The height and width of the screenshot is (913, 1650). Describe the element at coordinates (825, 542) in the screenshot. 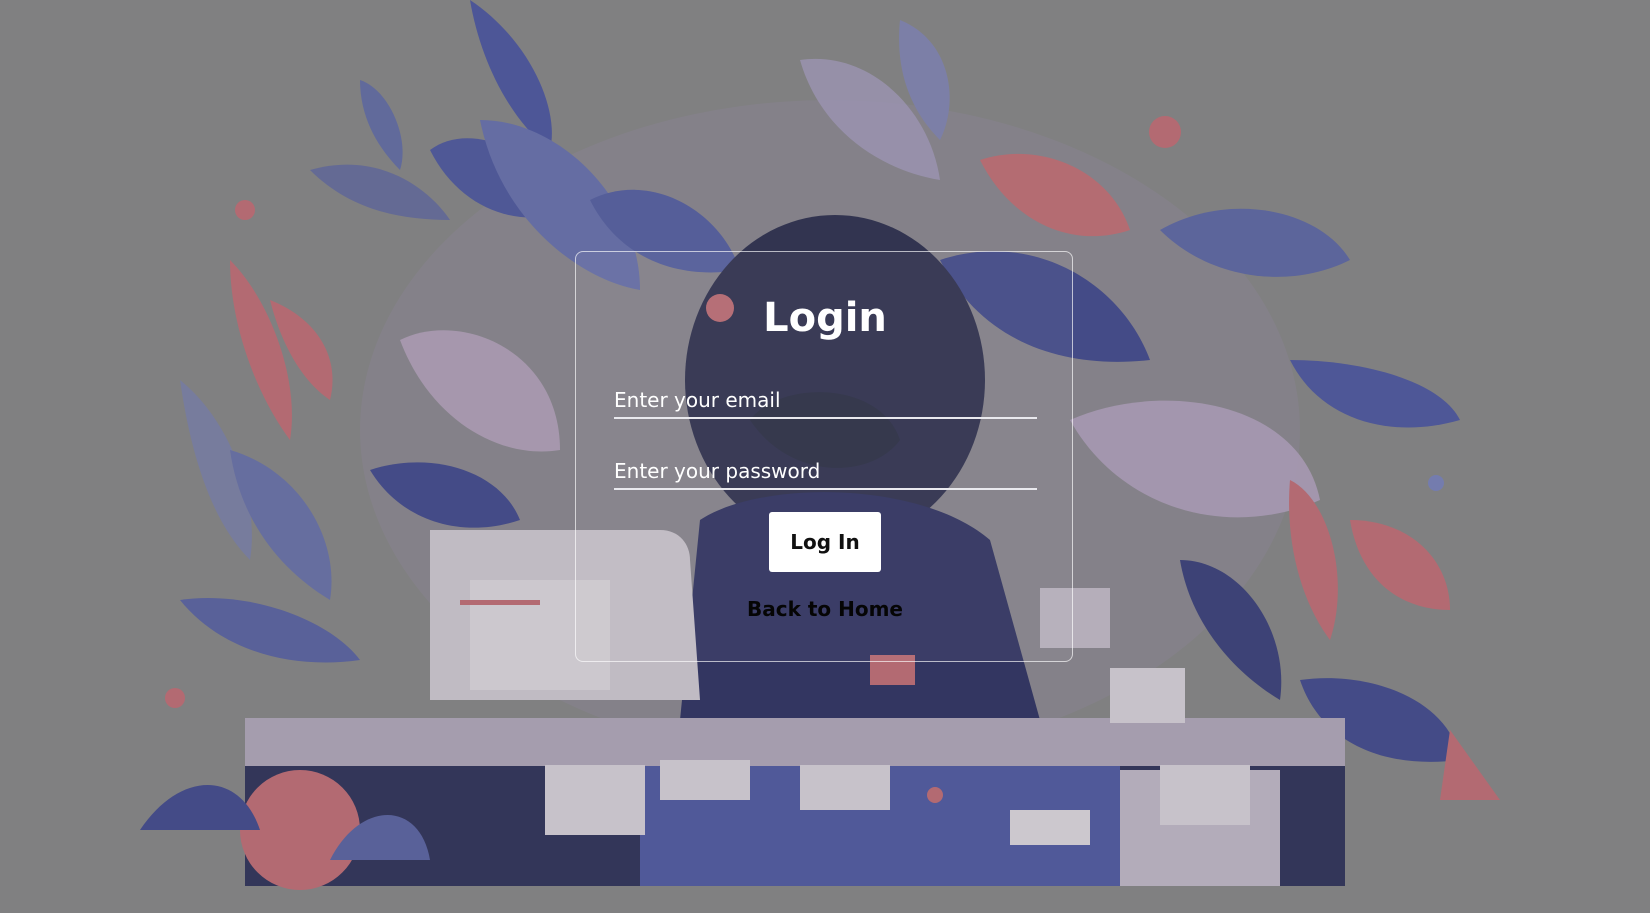

I see `login-button: Log In` at that location.